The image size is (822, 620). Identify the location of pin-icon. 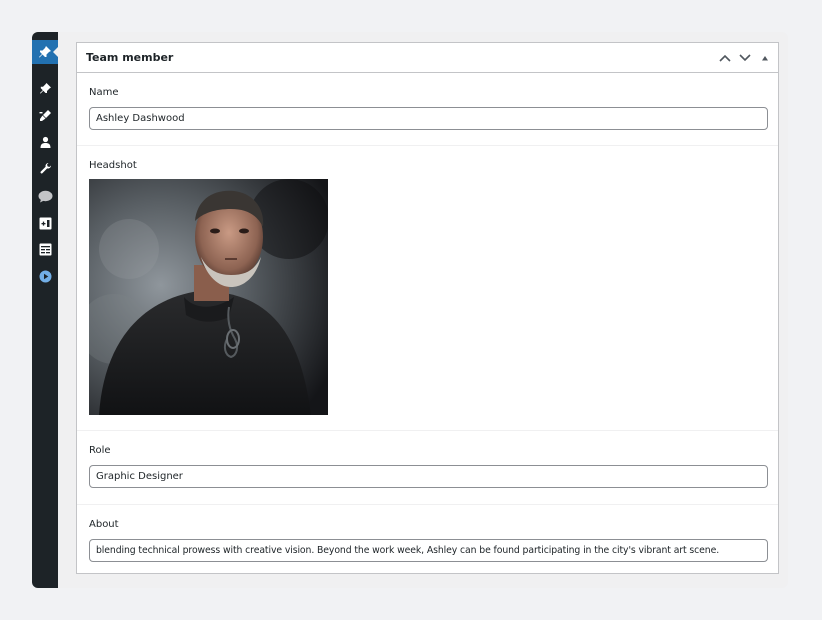
(45, 52).